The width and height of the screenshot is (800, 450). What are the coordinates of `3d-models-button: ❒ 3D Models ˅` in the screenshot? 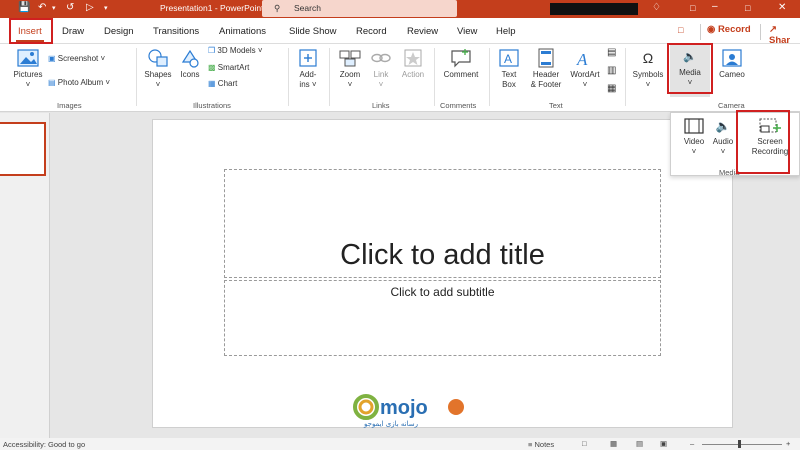 It's located at (235, 51).